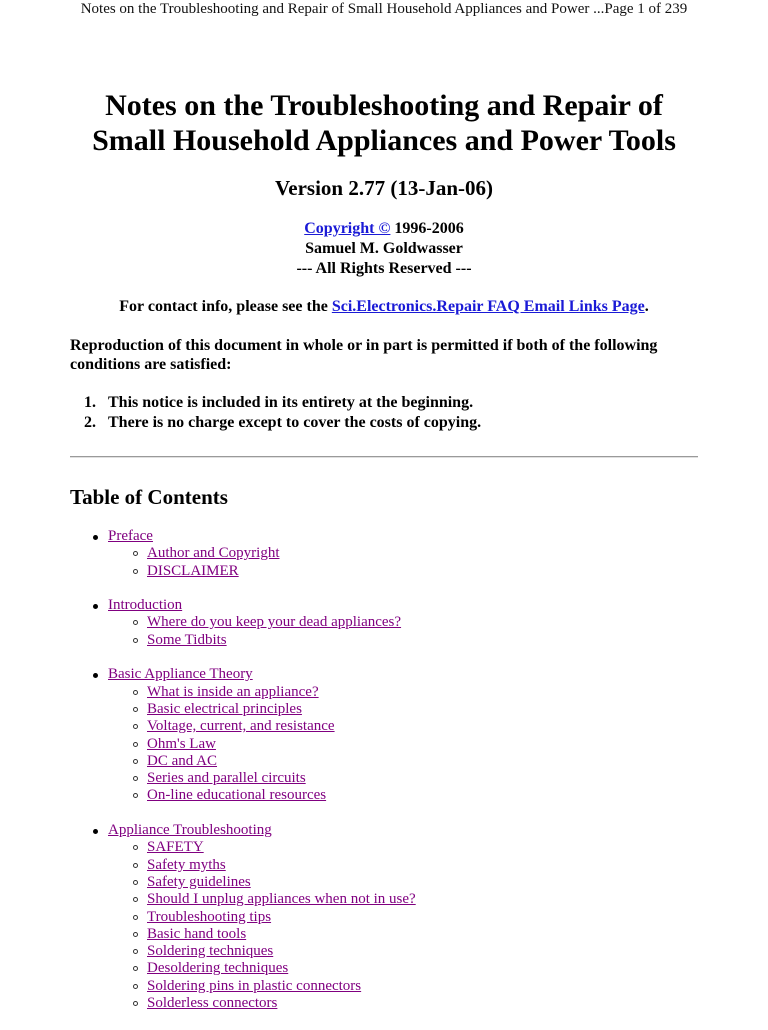 This screenshot has width=768, height=1030. Describe the element at coordinates (145, 605) in the screenshot. I see `toc-section-link: Introduction` at that location.